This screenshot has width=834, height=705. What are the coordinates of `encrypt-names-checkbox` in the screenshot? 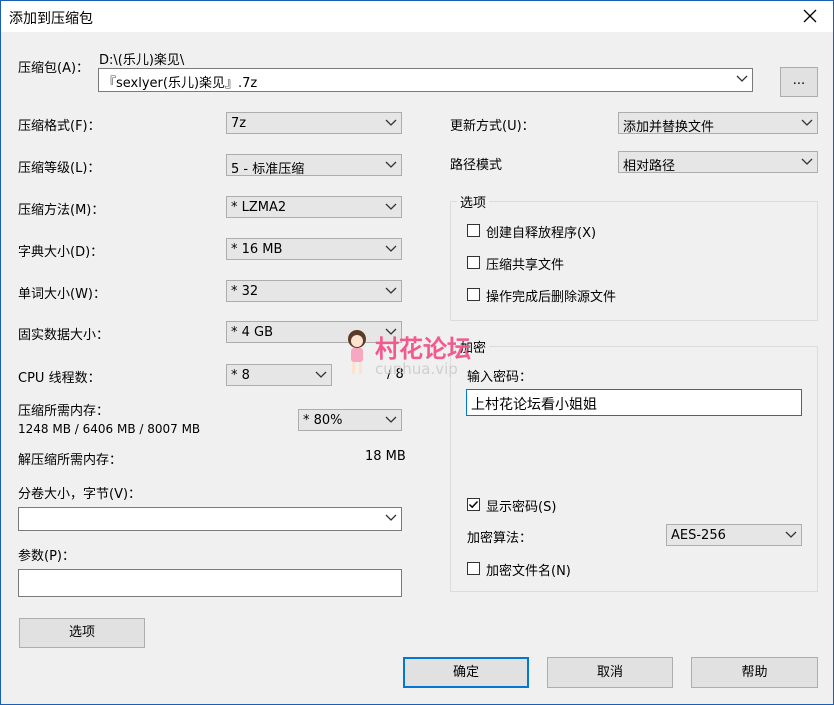 It's located at (473, 568).